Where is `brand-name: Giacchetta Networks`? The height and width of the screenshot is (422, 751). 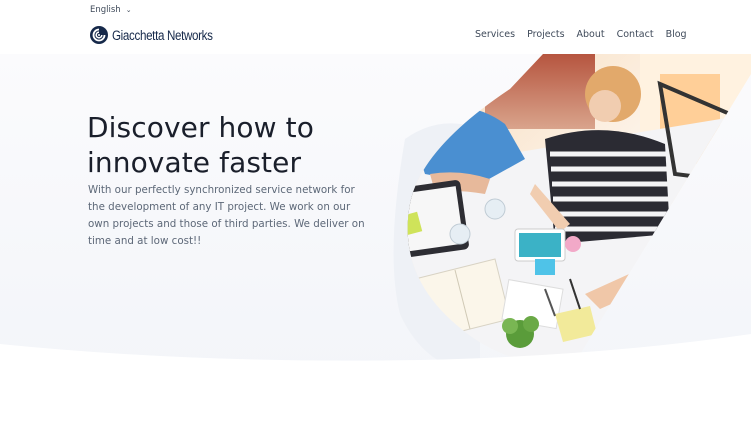 brand-name: Giacchetta Networks is located at coordinates (162, 35).